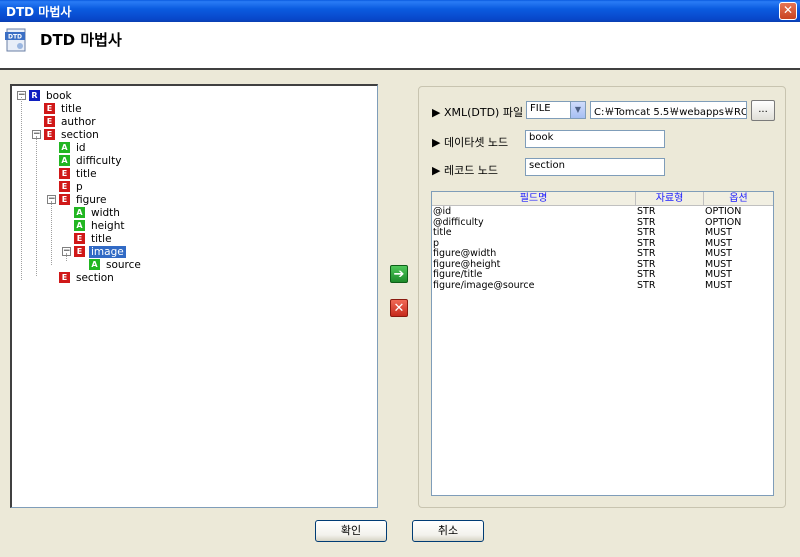 The height and width of the screenshot is (557, 800). I want to click on close-icon: ✕, so click(788, 11).